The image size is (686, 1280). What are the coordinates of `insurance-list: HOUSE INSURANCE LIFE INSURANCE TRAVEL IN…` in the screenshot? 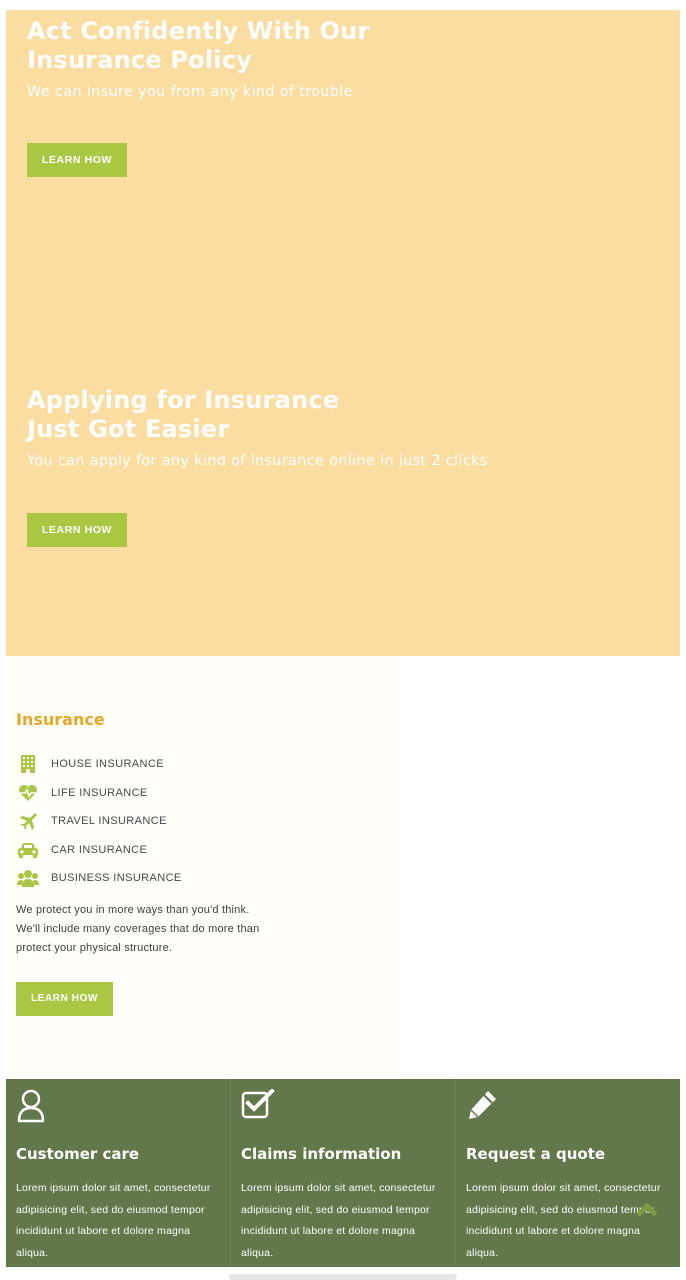 It's located at (99, 821).